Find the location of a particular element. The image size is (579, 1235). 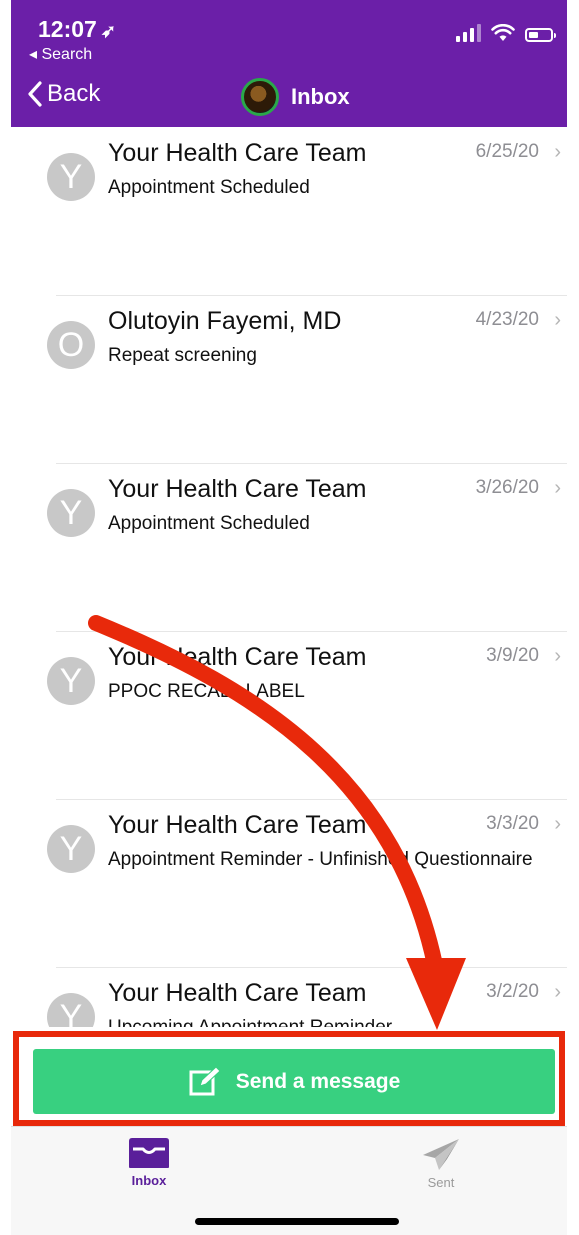

home-indicator is located at coordinates (297, 1221).